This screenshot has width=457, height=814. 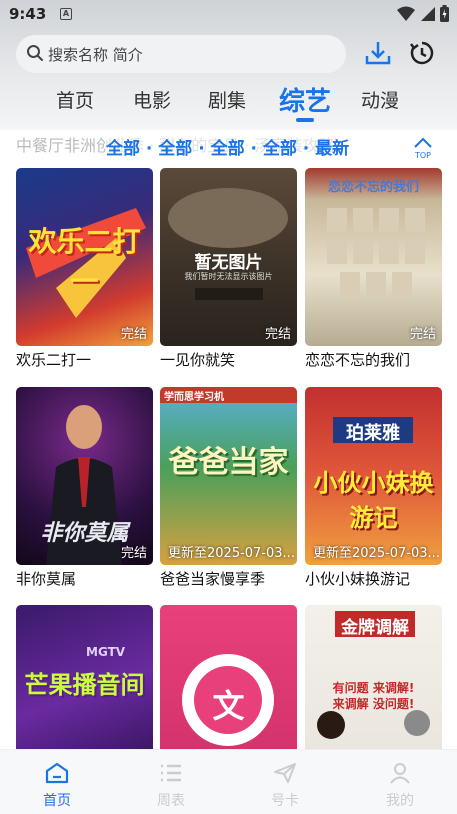 I want to click on media-card: 珀莱雅 小伙小妹换游记 更新至2025-07-03... 小伙小妹换游记, so click(x=373, y=488).